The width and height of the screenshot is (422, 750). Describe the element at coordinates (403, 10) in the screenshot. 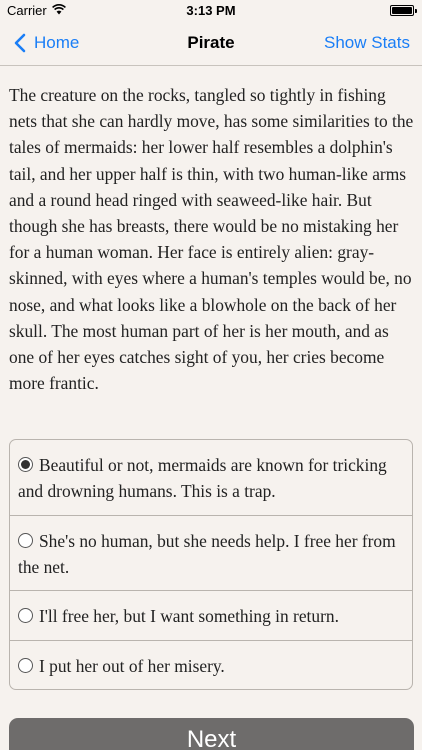

I see `battery-icon` at that location.